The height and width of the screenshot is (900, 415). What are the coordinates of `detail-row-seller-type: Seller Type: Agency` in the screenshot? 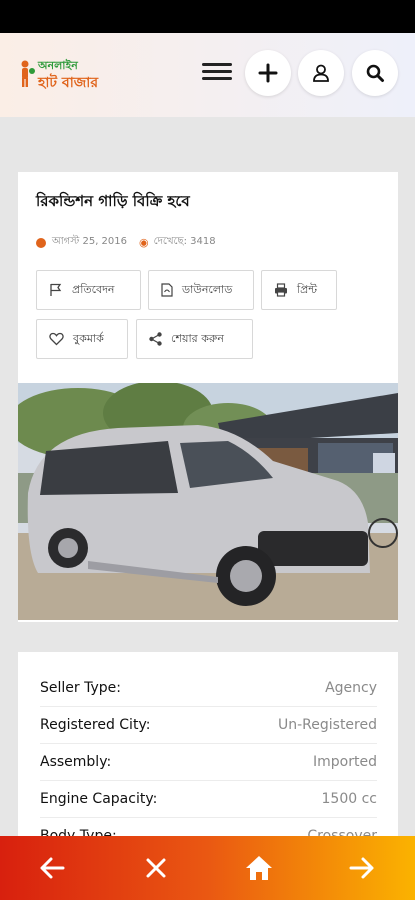 It's located at (208, 688).